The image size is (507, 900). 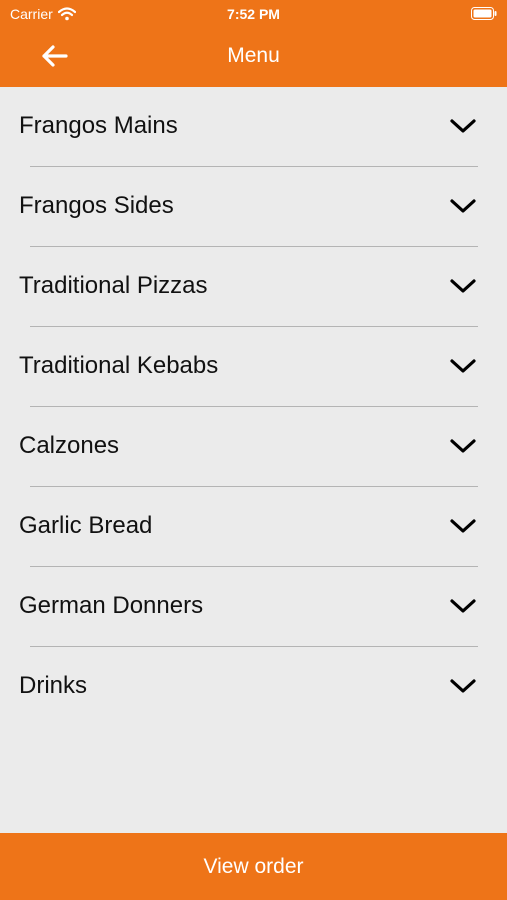 I want to click on menu-category-garlic-bread: Garlic Bread, so click(x=253, y=527).